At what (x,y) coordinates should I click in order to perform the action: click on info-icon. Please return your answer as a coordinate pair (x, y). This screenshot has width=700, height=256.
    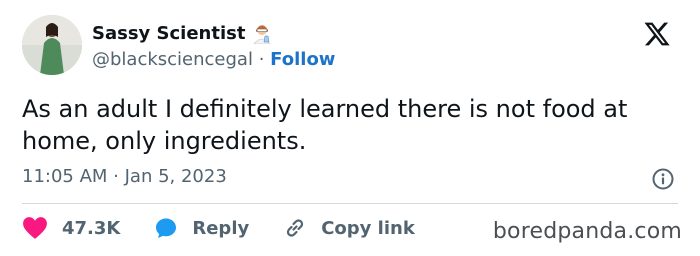
    Looking at the image, I should click on (663, 179).